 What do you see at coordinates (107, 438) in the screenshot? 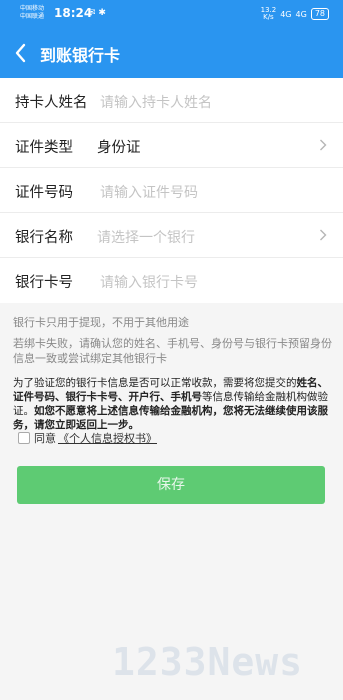
I see `authorization-link: 《个人信息授权书》` at bounding box center [107, 438].